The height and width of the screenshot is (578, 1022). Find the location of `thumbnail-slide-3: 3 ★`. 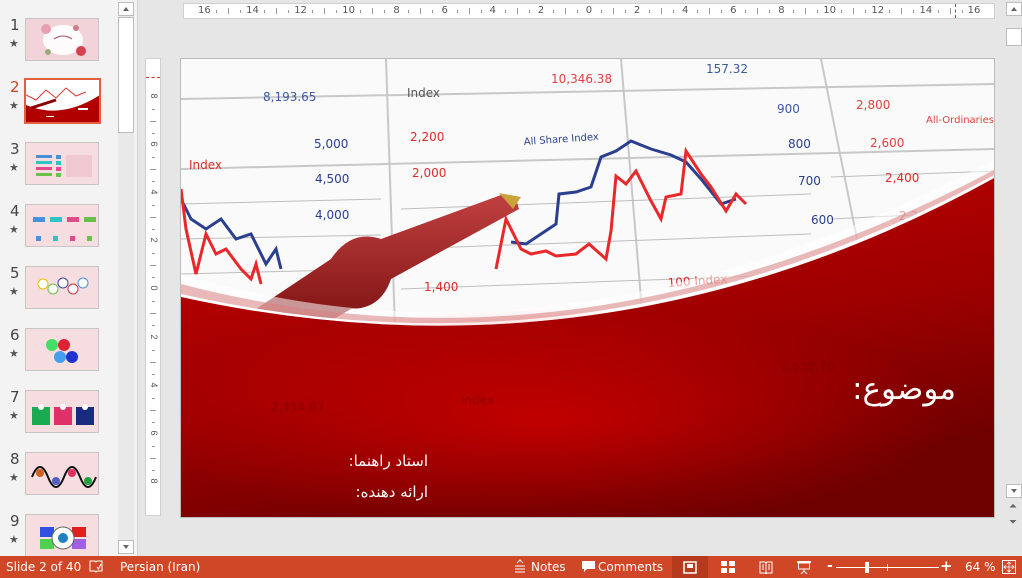

thumbnail-slide-3: 3 ★ is located at coordinates (59, 172).